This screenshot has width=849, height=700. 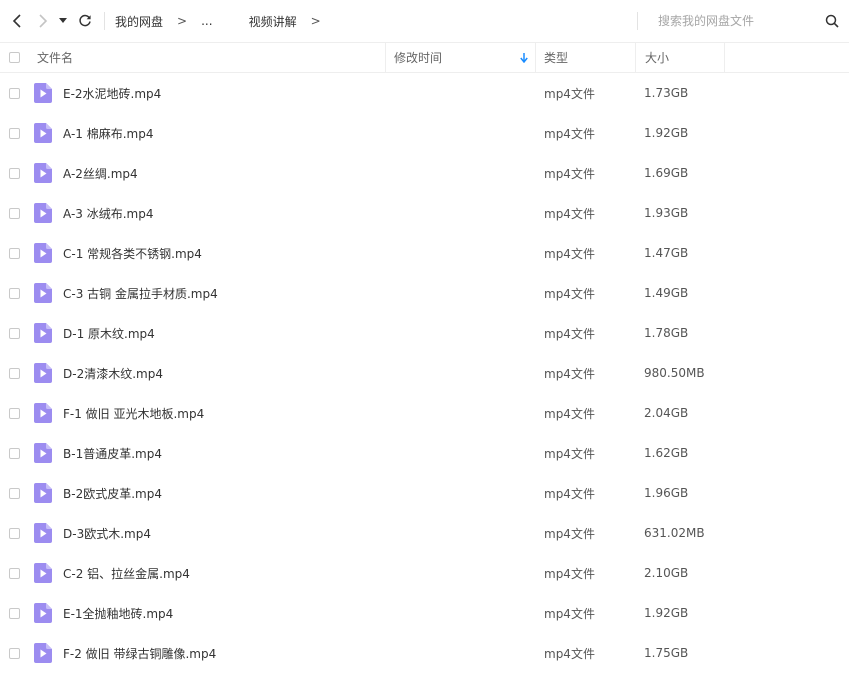 What do you see at coordinates (424, 533) in the screenshot?
I see `file-row: D-3欧式木.mp4 mp4文件 631.02MB` at bounding box center [424, 533].